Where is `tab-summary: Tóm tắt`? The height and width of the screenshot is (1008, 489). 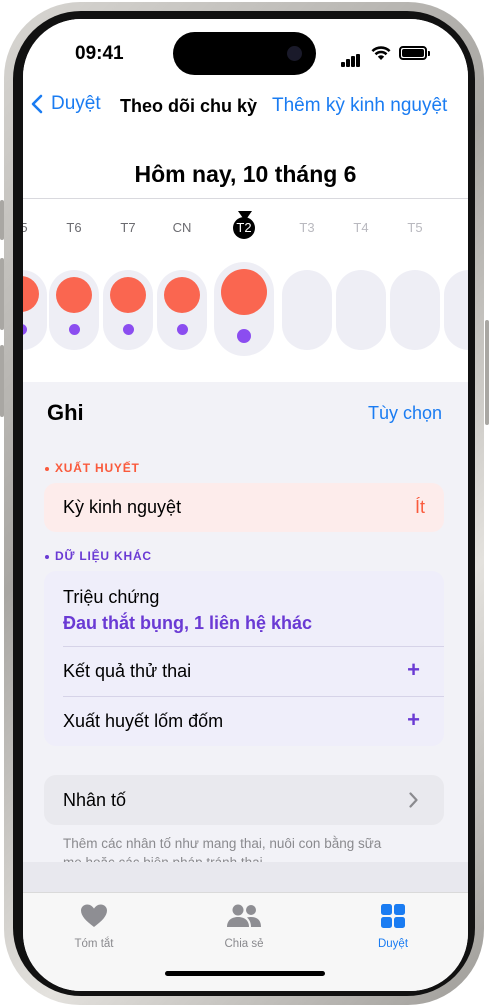
tab-summary: Tóm tắt is located at coordinates (94, 926).